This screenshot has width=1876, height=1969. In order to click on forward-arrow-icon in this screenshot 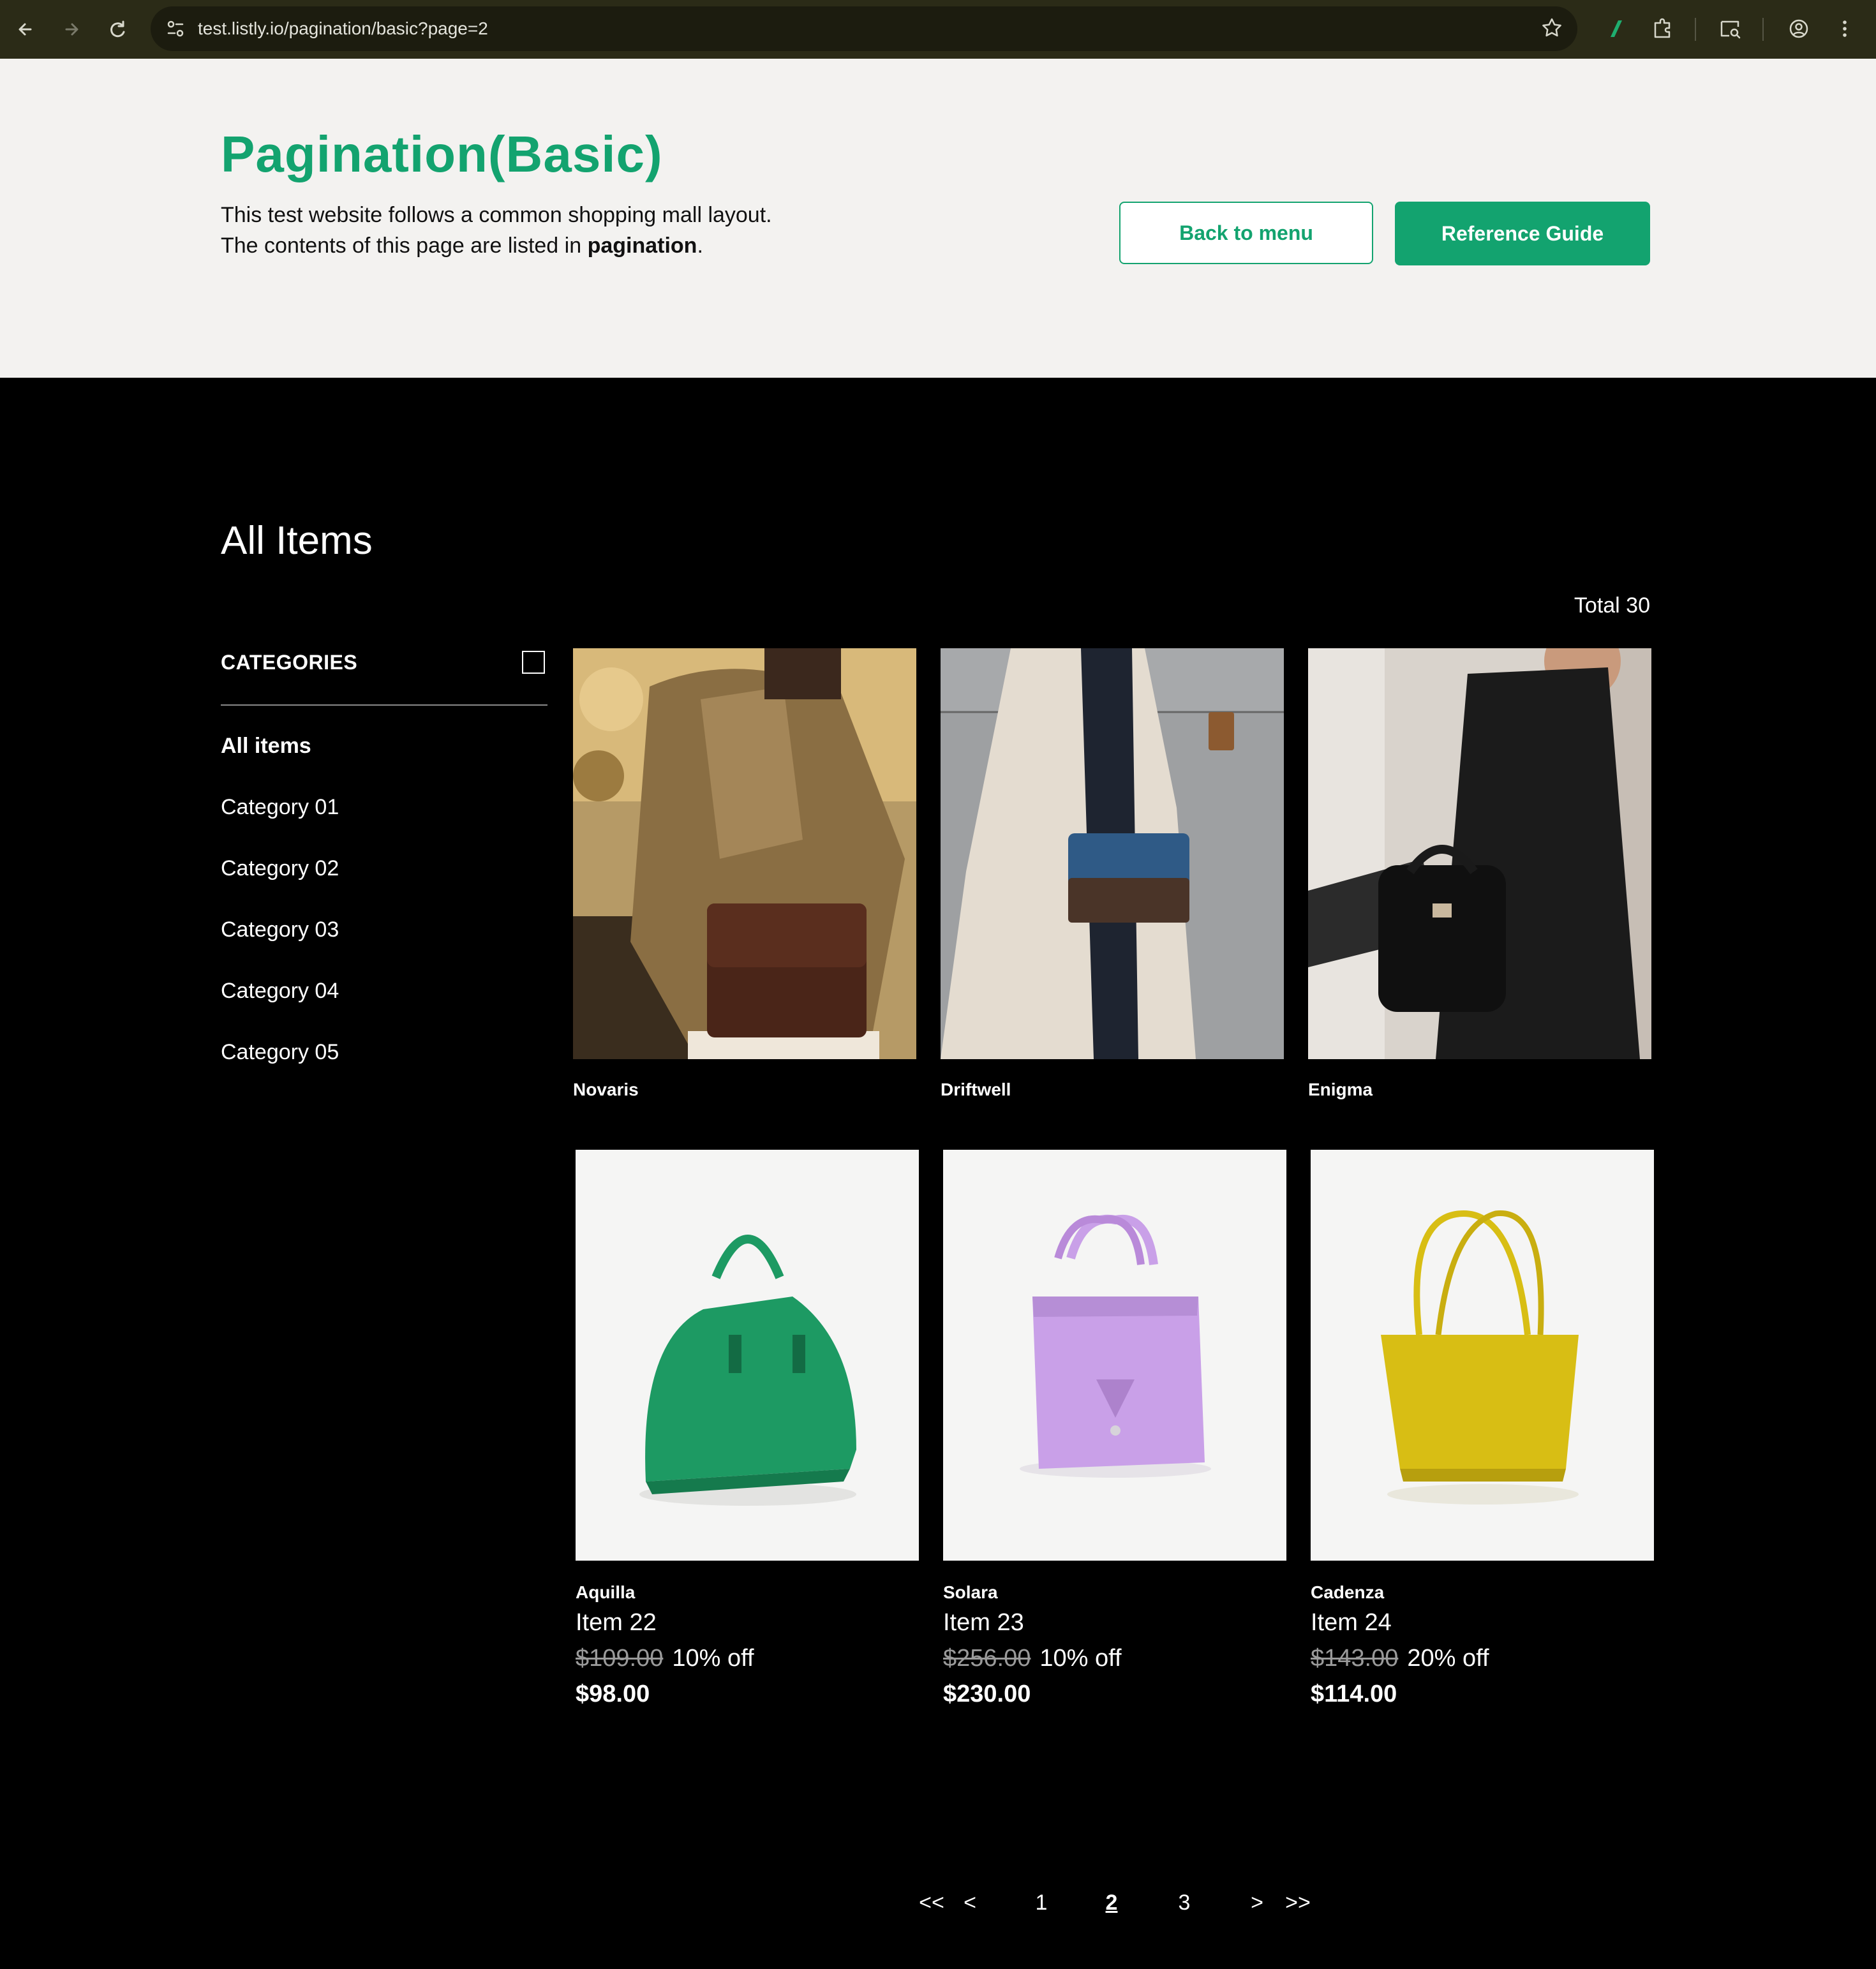, I will do `click(71, 29)`.